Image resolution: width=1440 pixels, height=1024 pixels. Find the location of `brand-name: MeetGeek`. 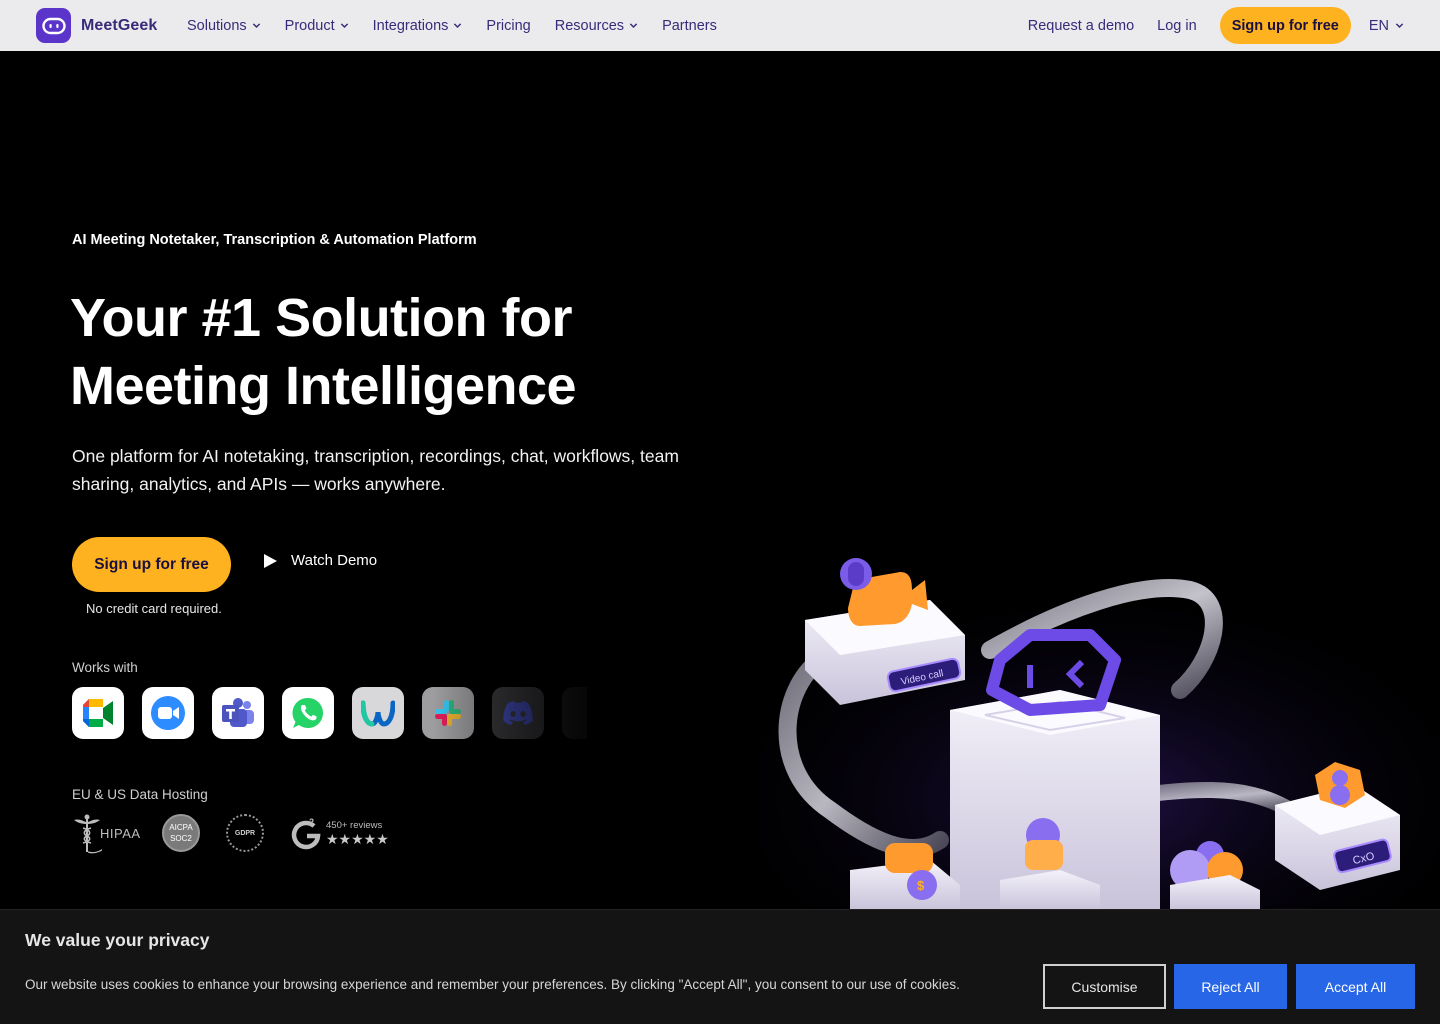

brand-name: MeetGeek is located at coordinates (119, 25).